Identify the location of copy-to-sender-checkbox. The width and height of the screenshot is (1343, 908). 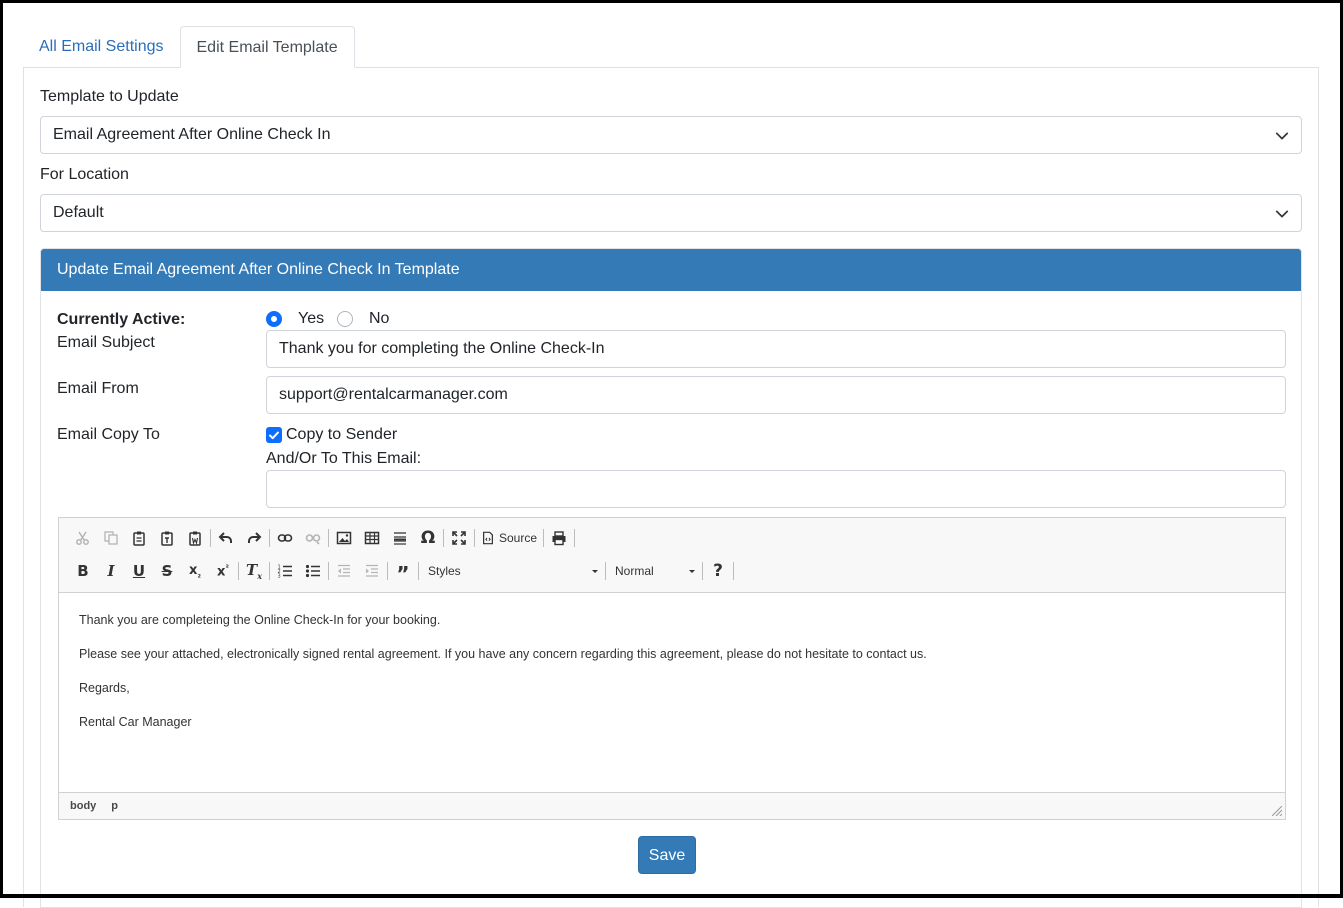
(274, 435).